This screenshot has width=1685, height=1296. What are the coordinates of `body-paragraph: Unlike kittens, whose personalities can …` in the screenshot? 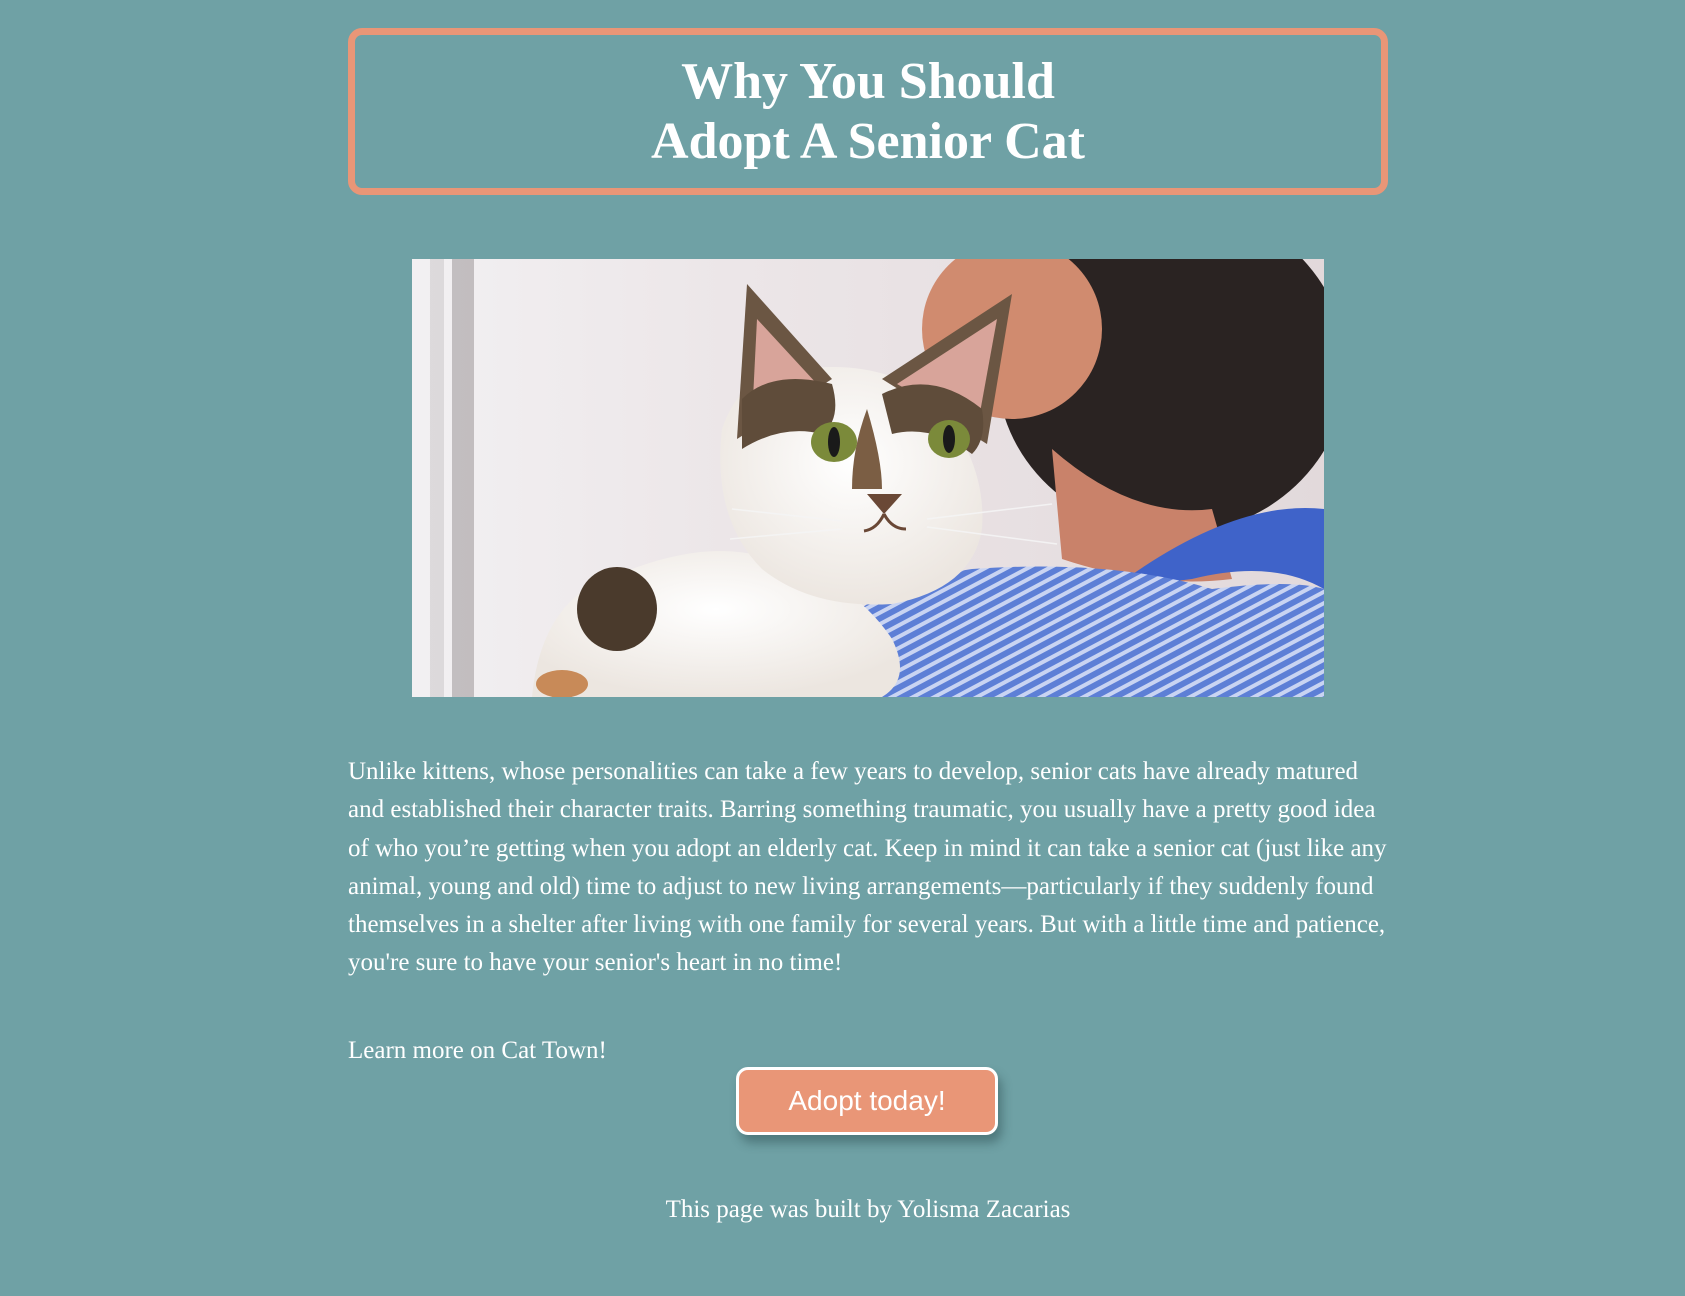 It's located at (867, 867).